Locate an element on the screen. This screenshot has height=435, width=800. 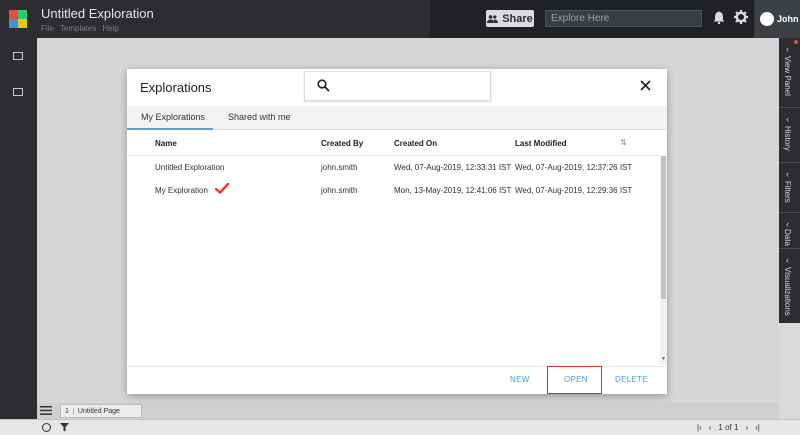
data-label: Data is located at coordinates (787, 237).